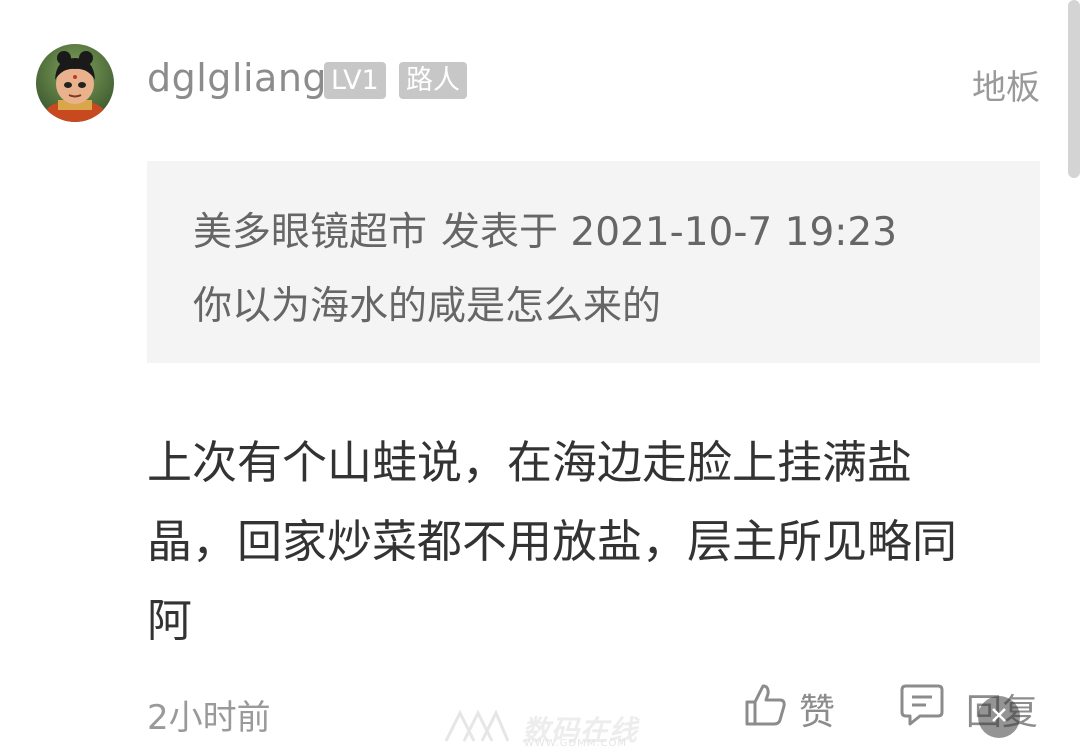 The image size is (1080, 754). I want to click on quote-posted-on: 发表于 2021-10-7 19:23, so click(669, 232).